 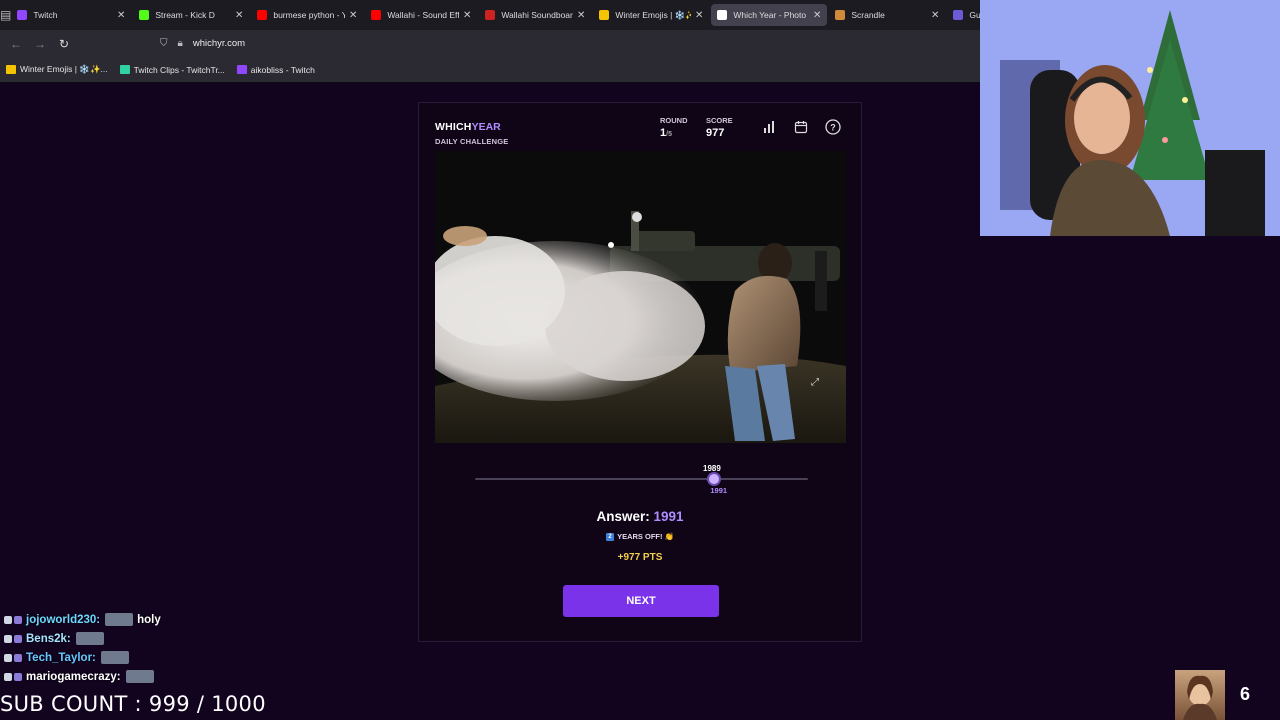 What do you see at coordinates (73, 676) in the screenshot?
I see `chat-username: mariogamecrazy:` at bounding box center [73, 676].